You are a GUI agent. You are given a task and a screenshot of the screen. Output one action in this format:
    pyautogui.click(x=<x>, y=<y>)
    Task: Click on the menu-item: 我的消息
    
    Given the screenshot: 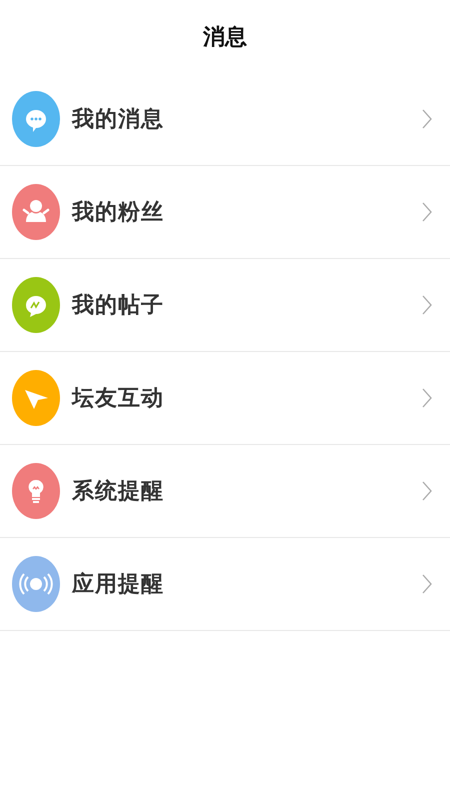 What is the action you would take?
    pyautogui.click(x=225, y=119)
    